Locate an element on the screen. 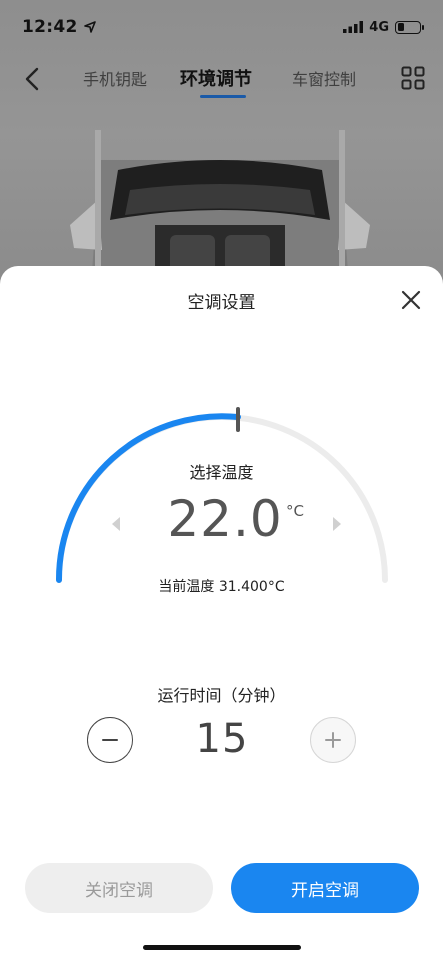 Image resolution: width=443 pixels, height=960 pixels. signal-icon is located at coordinates (353, 27).